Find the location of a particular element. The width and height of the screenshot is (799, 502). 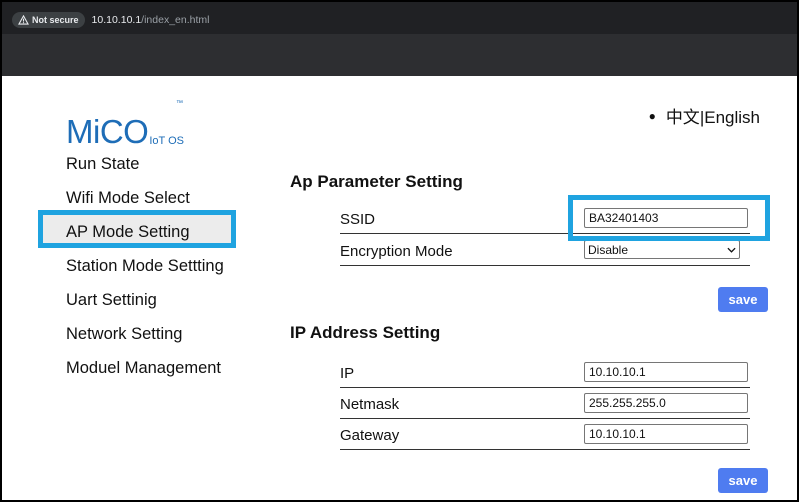

encryption-row: Encryption Mode Disable is located at coordinates (545, 251).